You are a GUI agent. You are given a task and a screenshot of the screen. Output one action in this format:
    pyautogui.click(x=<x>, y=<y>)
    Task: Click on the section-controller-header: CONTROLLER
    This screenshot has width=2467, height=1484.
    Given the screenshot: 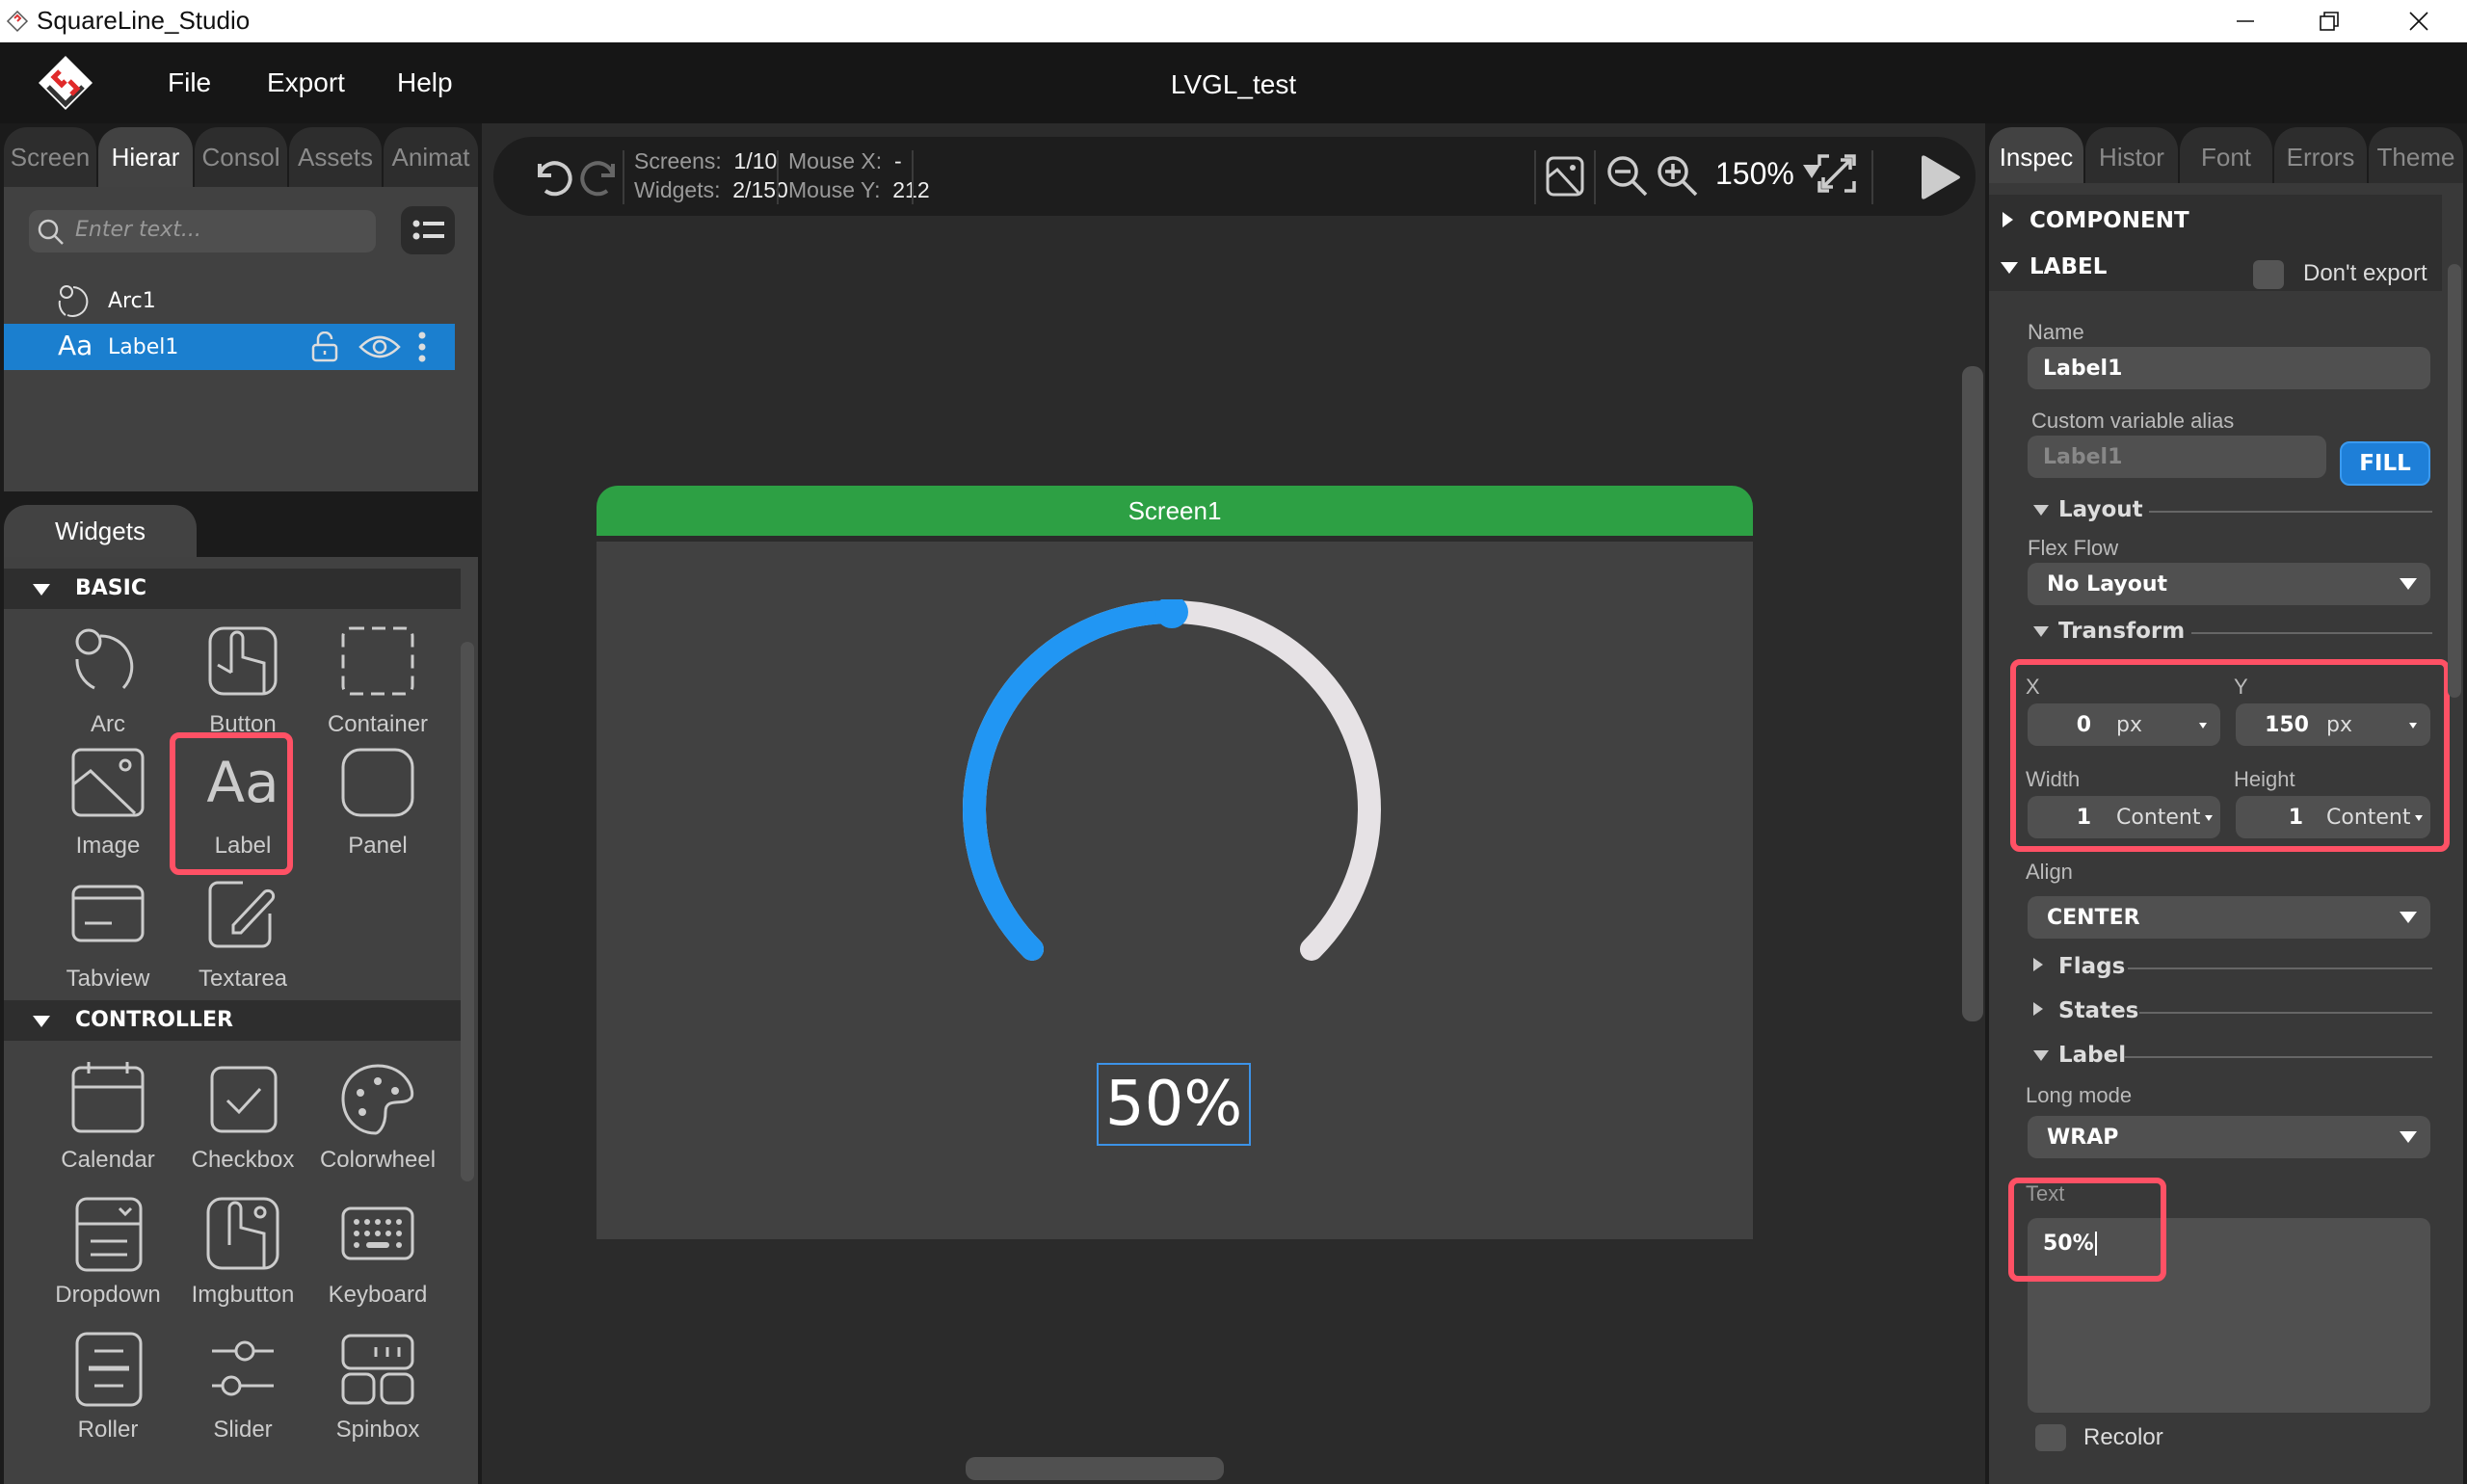 What is the action you would take?
    pyautogui.click(x=232, y=1020)
    